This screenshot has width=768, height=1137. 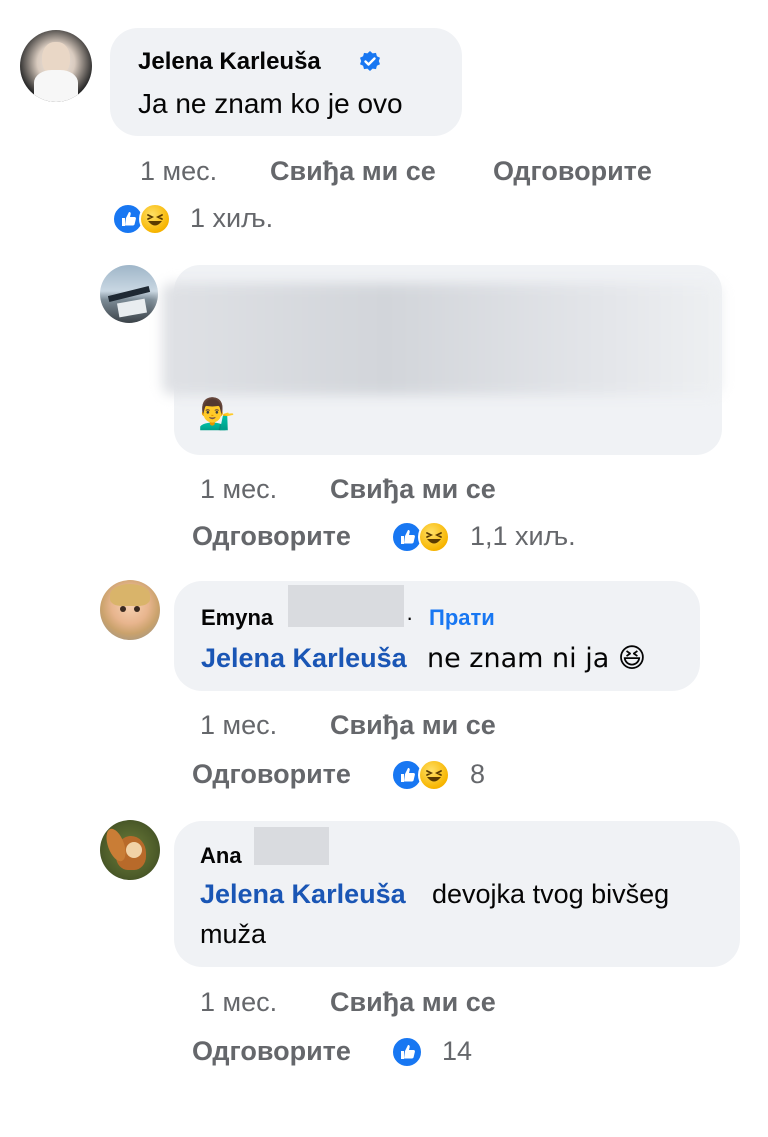 I want to click on reaction-count: 1 хиљ., so click(x=231, y=218).